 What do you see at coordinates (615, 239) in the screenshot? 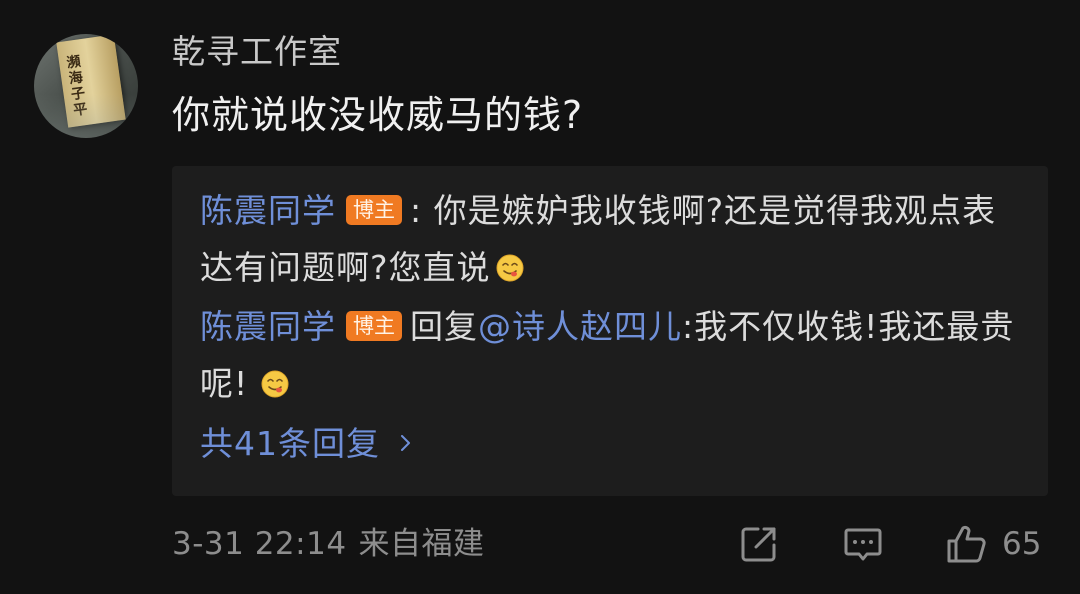
I see `reply-item: 陈震同学 博主: 你是嫉妒我收钱啊?还是觉得我观点表达有问题啊?您直说` at bounding box center [615, 239].